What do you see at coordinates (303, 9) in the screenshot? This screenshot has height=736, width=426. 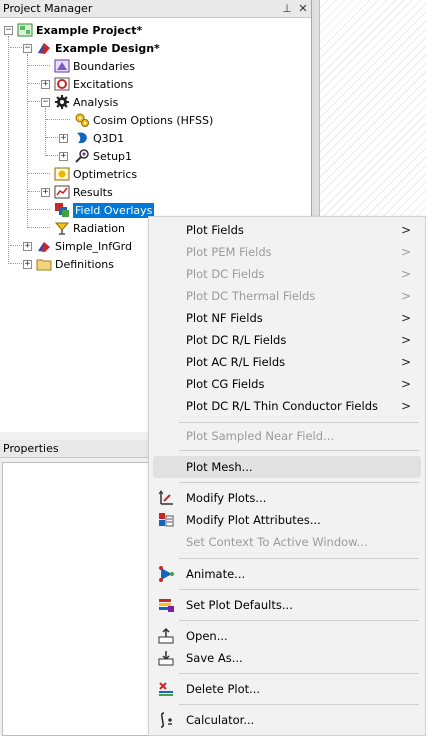 I see `close-icon: ✕` at bounding box center [303, 9].